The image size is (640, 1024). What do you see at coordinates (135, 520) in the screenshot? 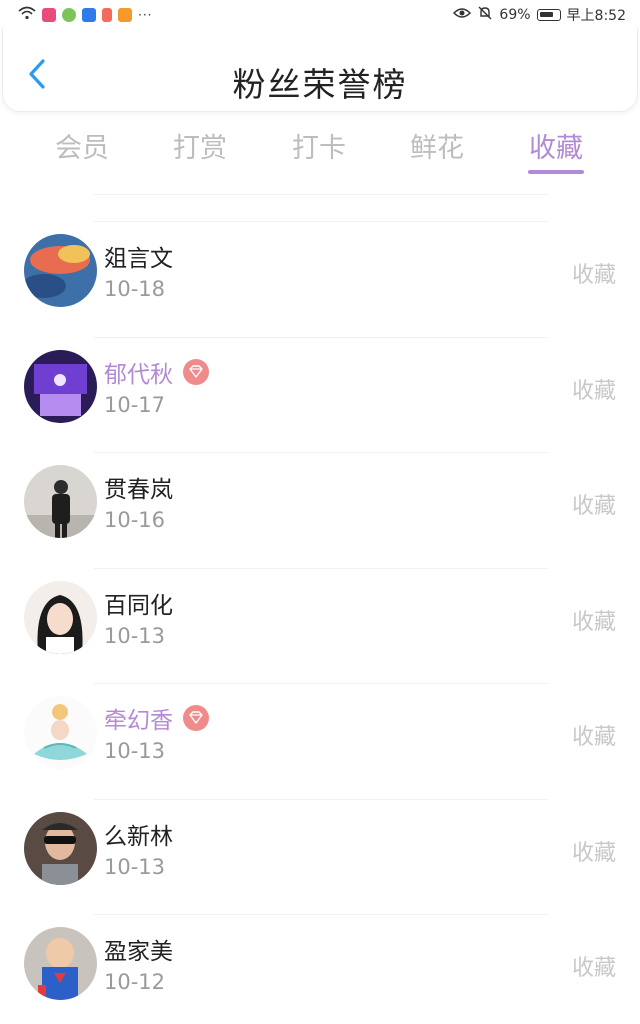
I see `fan-date: 10-16` at bounding box center [135, 520].